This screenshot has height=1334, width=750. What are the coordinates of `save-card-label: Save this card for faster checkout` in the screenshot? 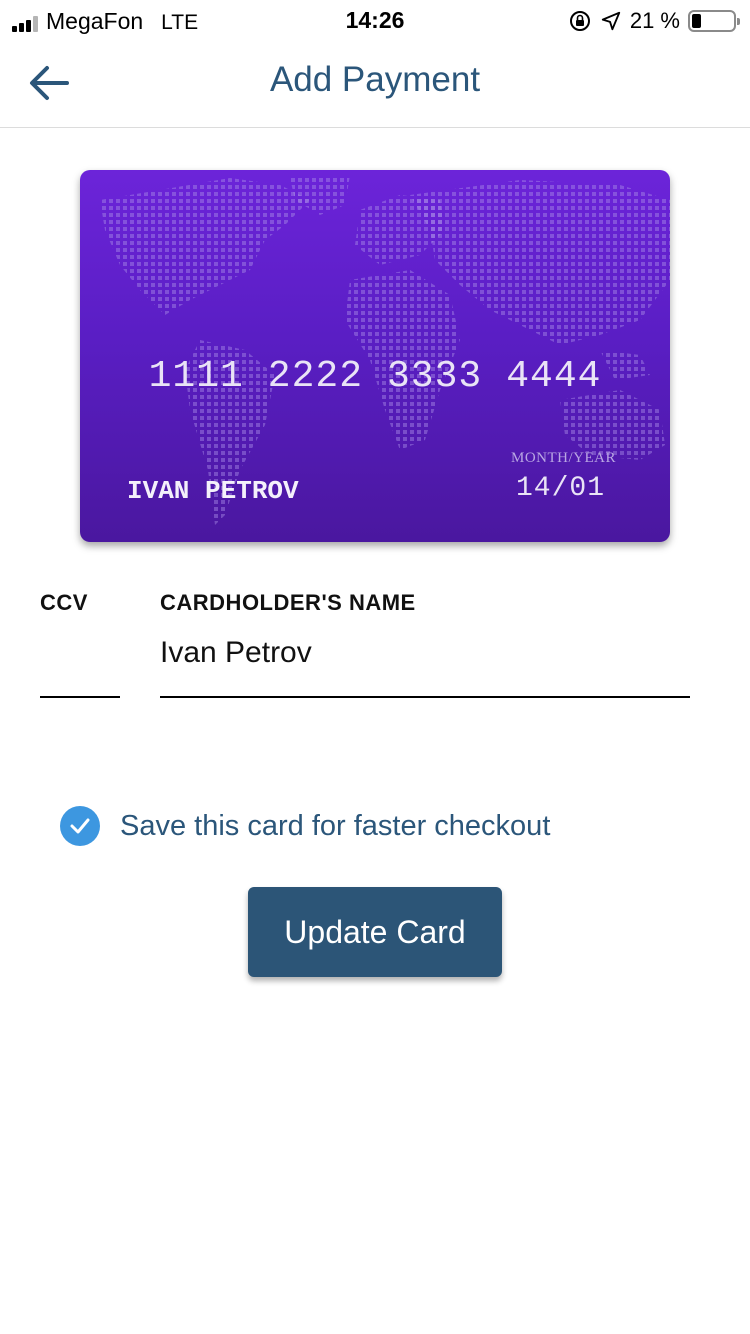 It's located at (335, 825).